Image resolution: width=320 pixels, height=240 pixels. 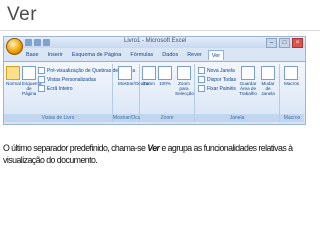 What do you see at coordinates (29, 73) in the screenshot?
I see `page-layout-icon` at bounding box center [29, 73].